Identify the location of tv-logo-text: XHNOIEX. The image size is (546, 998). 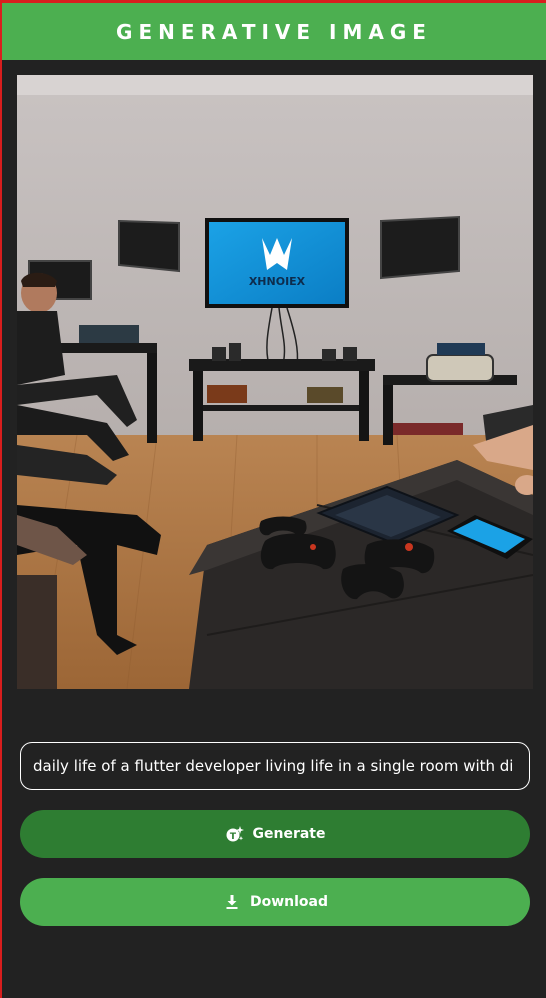
(277, 281).